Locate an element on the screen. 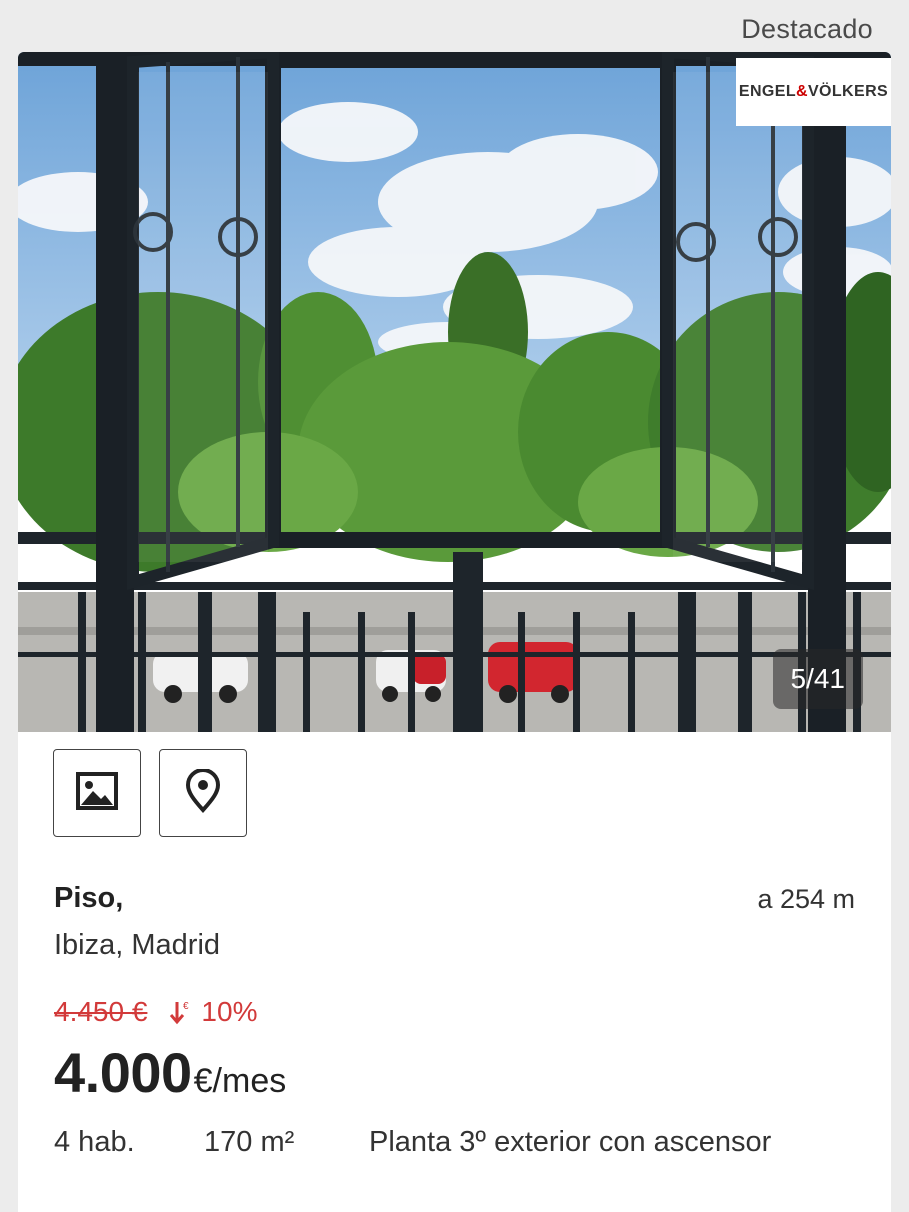  feature-description: Planta 3º exterior con ascensor is located at coordinates (570, 1142).